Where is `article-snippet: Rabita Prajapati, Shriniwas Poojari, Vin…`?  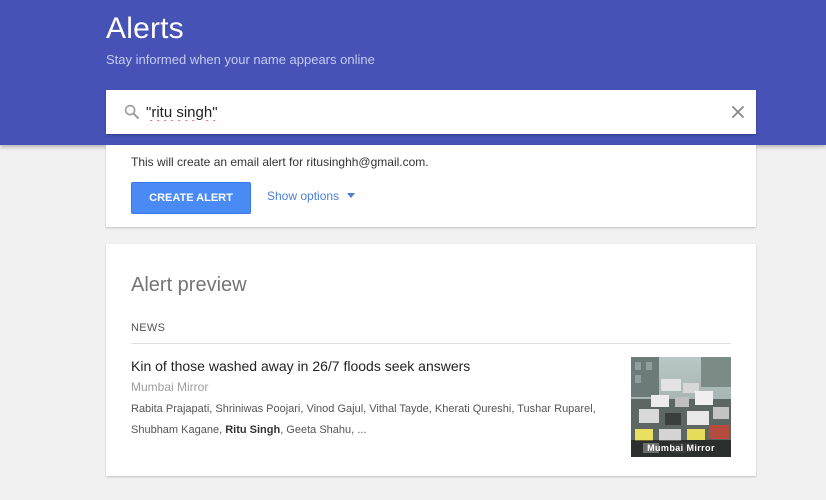
article-snippet: Rabita Prajapati, Shriniwas Poojari, Vin… is located at coordinates (366, 420).